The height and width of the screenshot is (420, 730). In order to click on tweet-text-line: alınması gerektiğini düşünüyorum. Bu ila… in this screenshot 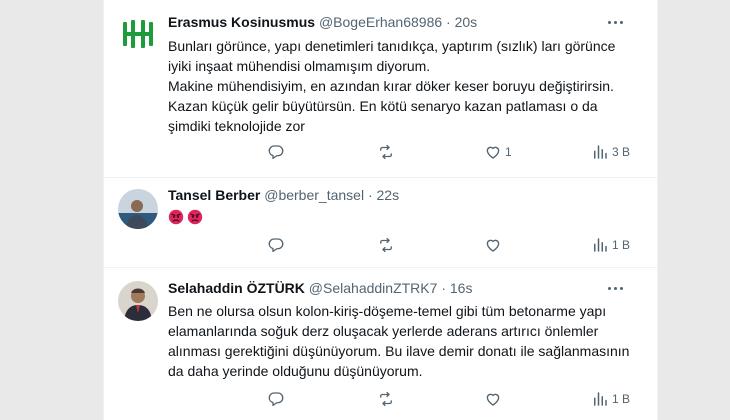, I will do `click(399, 351)`.